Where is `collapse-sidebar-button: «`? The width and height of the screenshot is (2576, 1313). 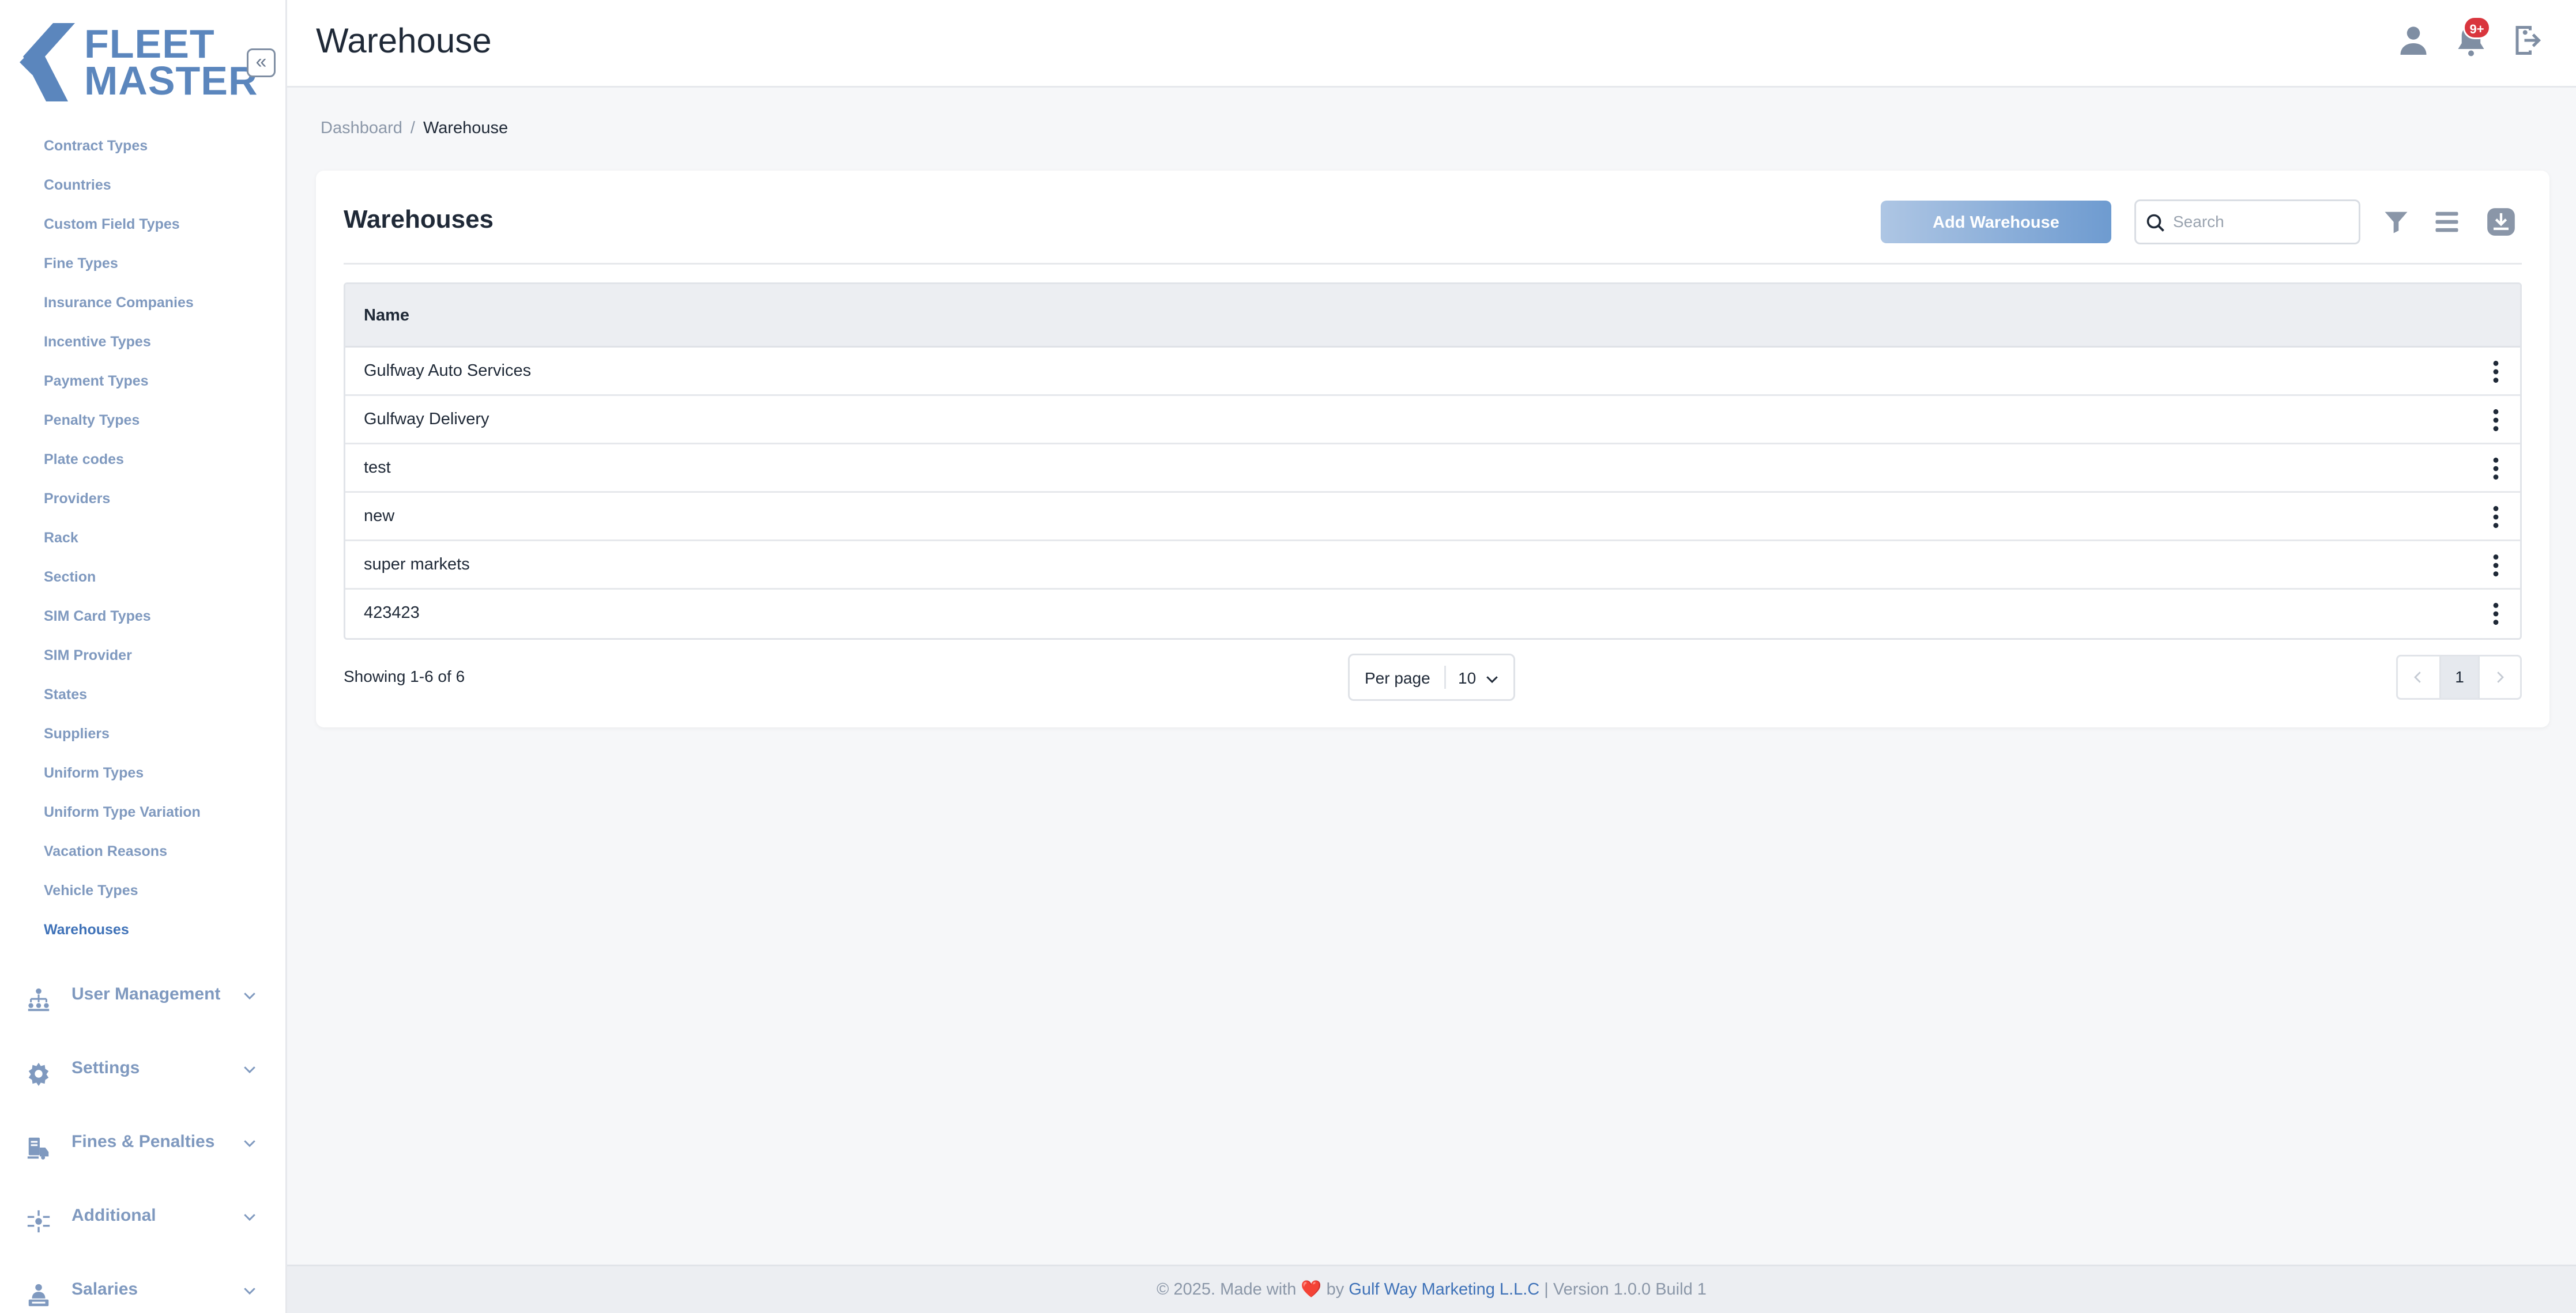
collapse-sidebar-button: « is located at coordinates (261, 62).